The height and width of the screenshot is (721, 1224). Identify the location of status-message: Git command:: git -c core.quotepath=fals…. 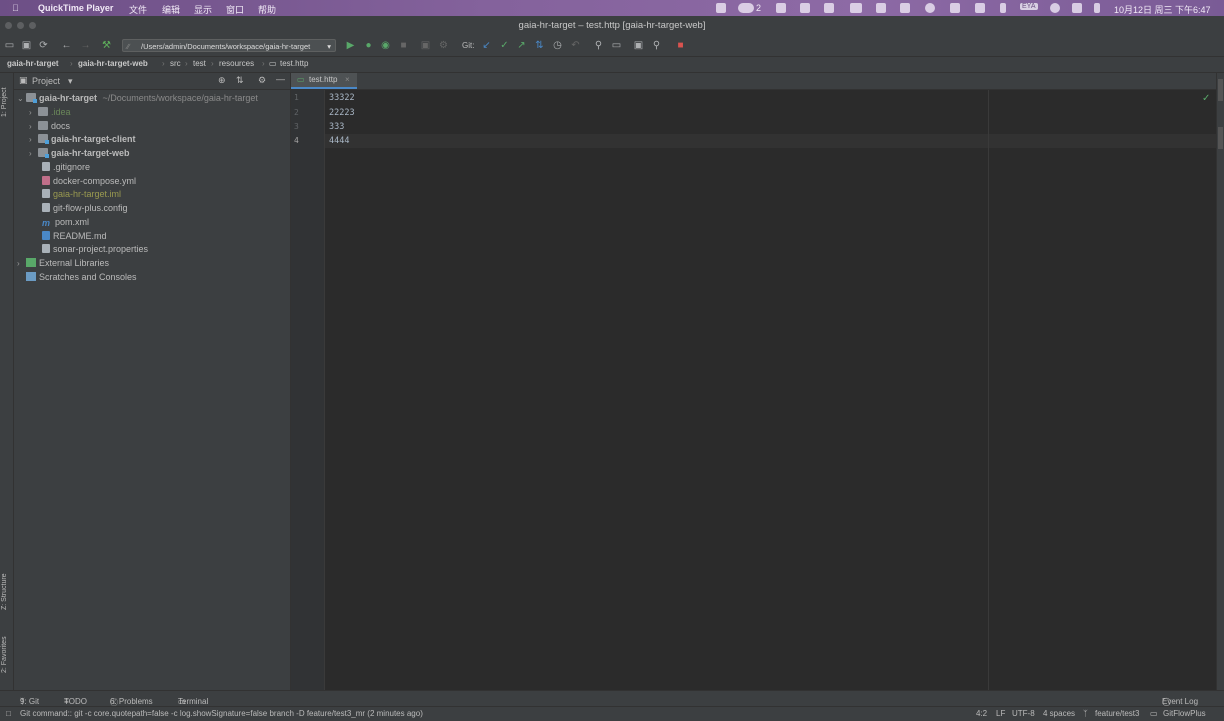
(221, 713).